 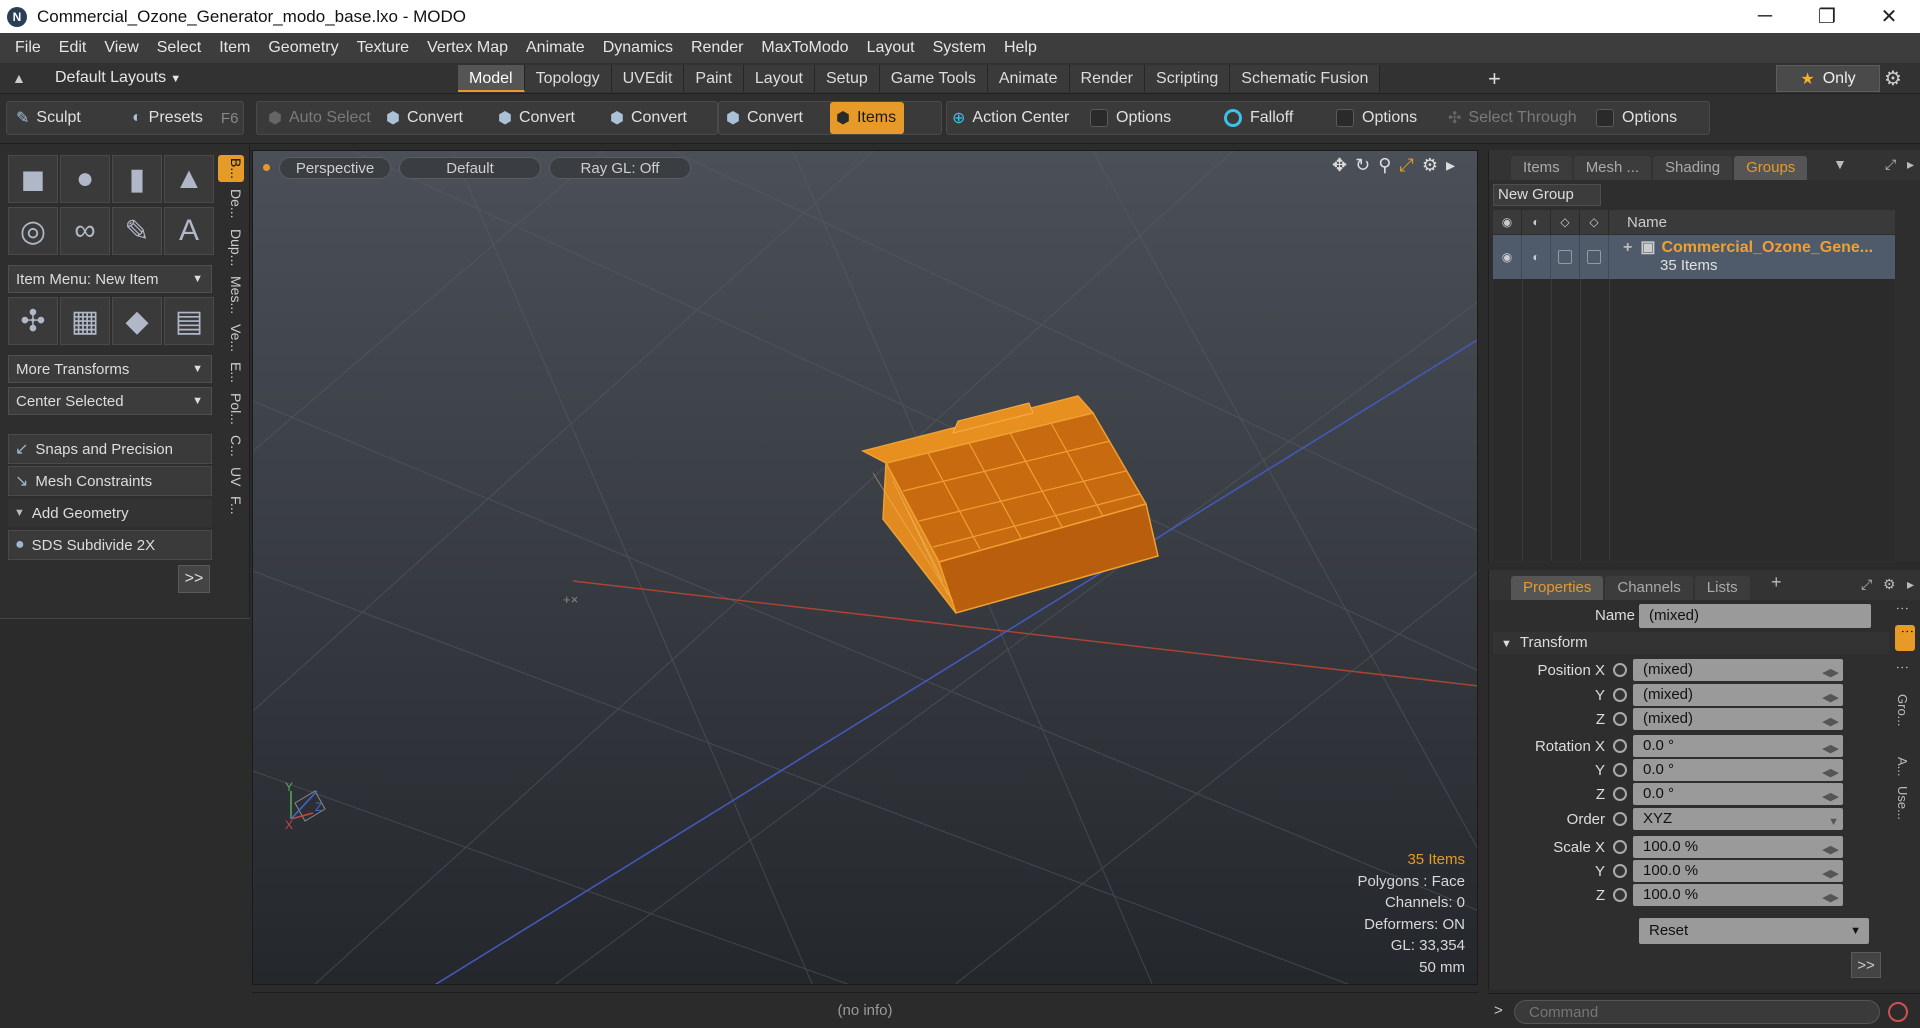 What do you see at coordinates (1028, 78) in the screenshot?
I see `tab-animate: Animate` at bounding box center [1028, 78].